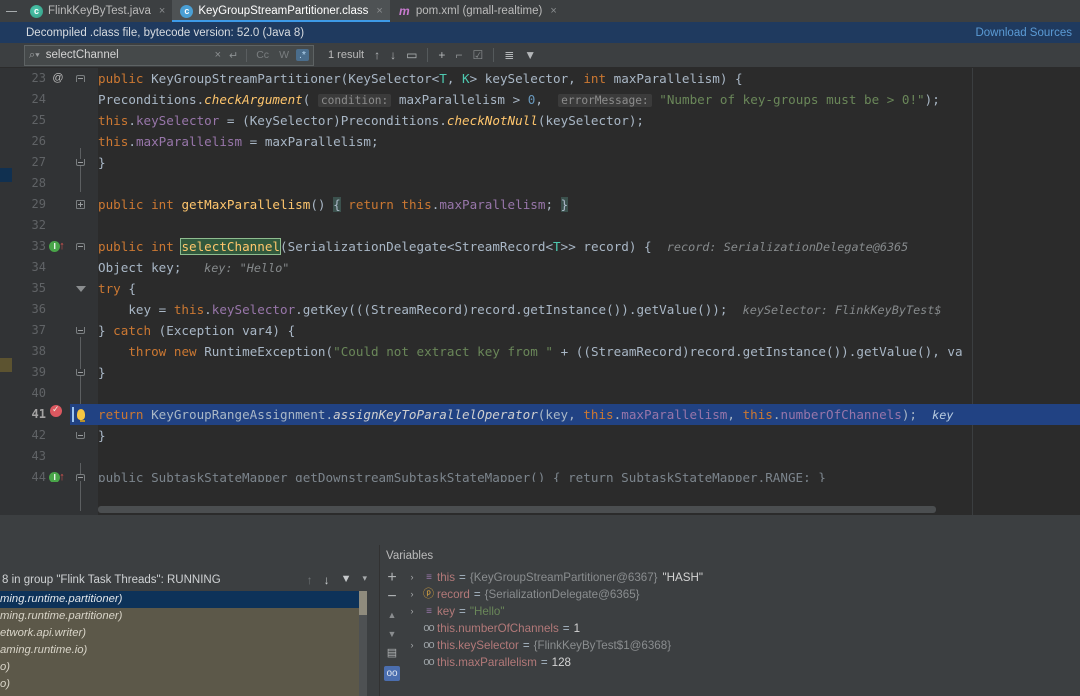  What do you see at coordinates (327, 580) in the screenshot?
I see `frame-down-icon: ↓` at bounding box center [327, 580].